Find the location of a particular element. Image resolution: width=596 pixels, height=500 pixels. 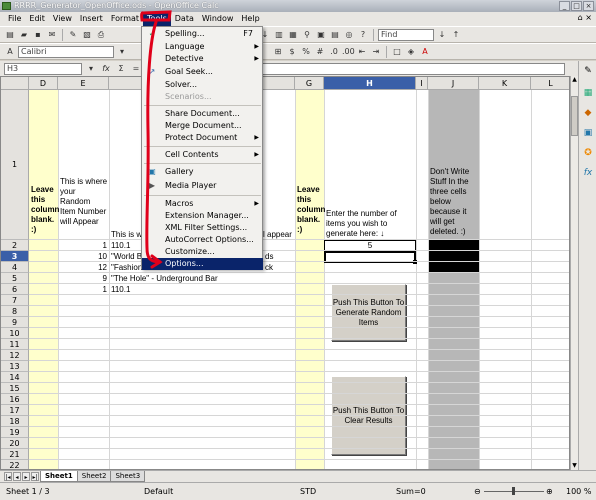

row-header-1: 1 is located at coordinates (15, 165).